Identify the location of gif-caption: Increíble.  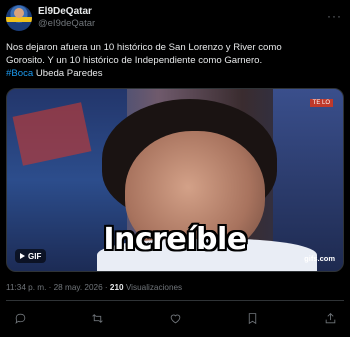
(175, 239).